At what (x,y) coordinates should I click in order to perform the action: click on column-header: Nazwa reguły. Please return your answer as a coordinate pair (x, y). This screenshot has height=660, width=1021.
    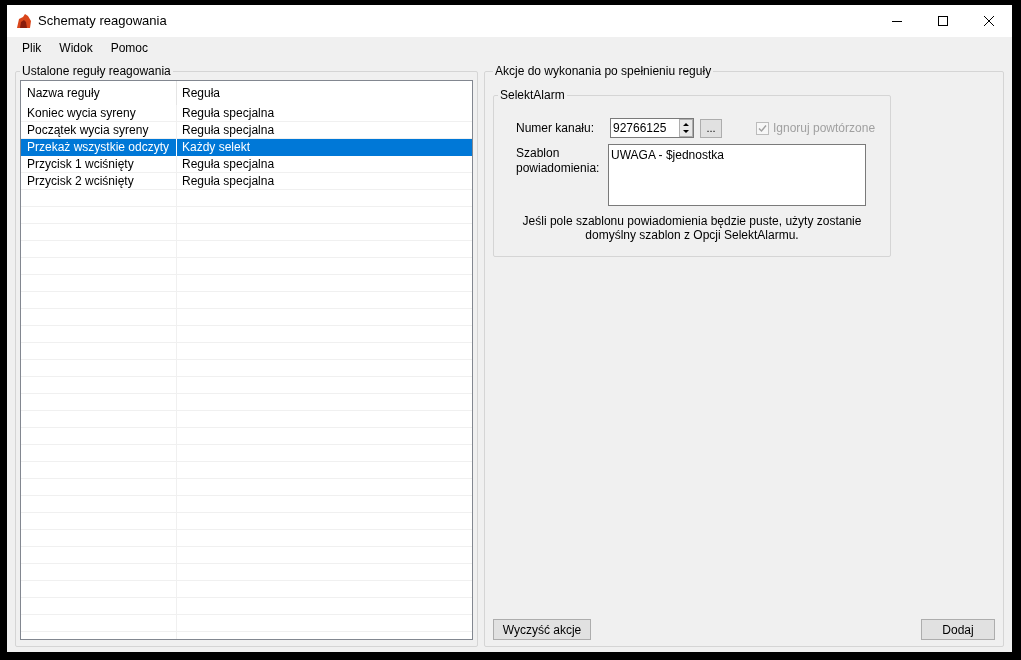
    Looking at the image, I should click on (99, 93).